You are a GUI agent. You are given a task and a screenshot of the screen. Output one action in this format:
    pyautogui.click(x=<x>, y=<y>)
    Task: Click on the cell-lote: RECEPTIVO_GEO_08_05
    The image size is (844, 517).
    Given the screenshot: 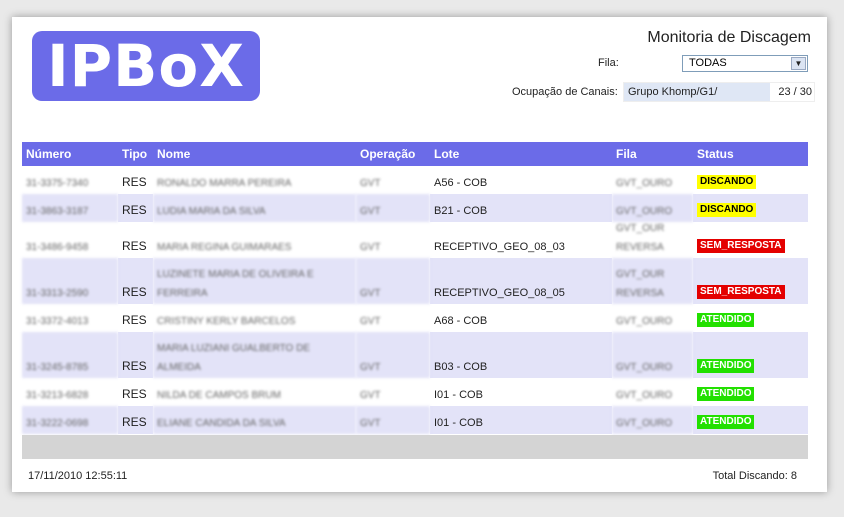 What is the action you would take?
    pyautogui.click(x=521, y=281)
    